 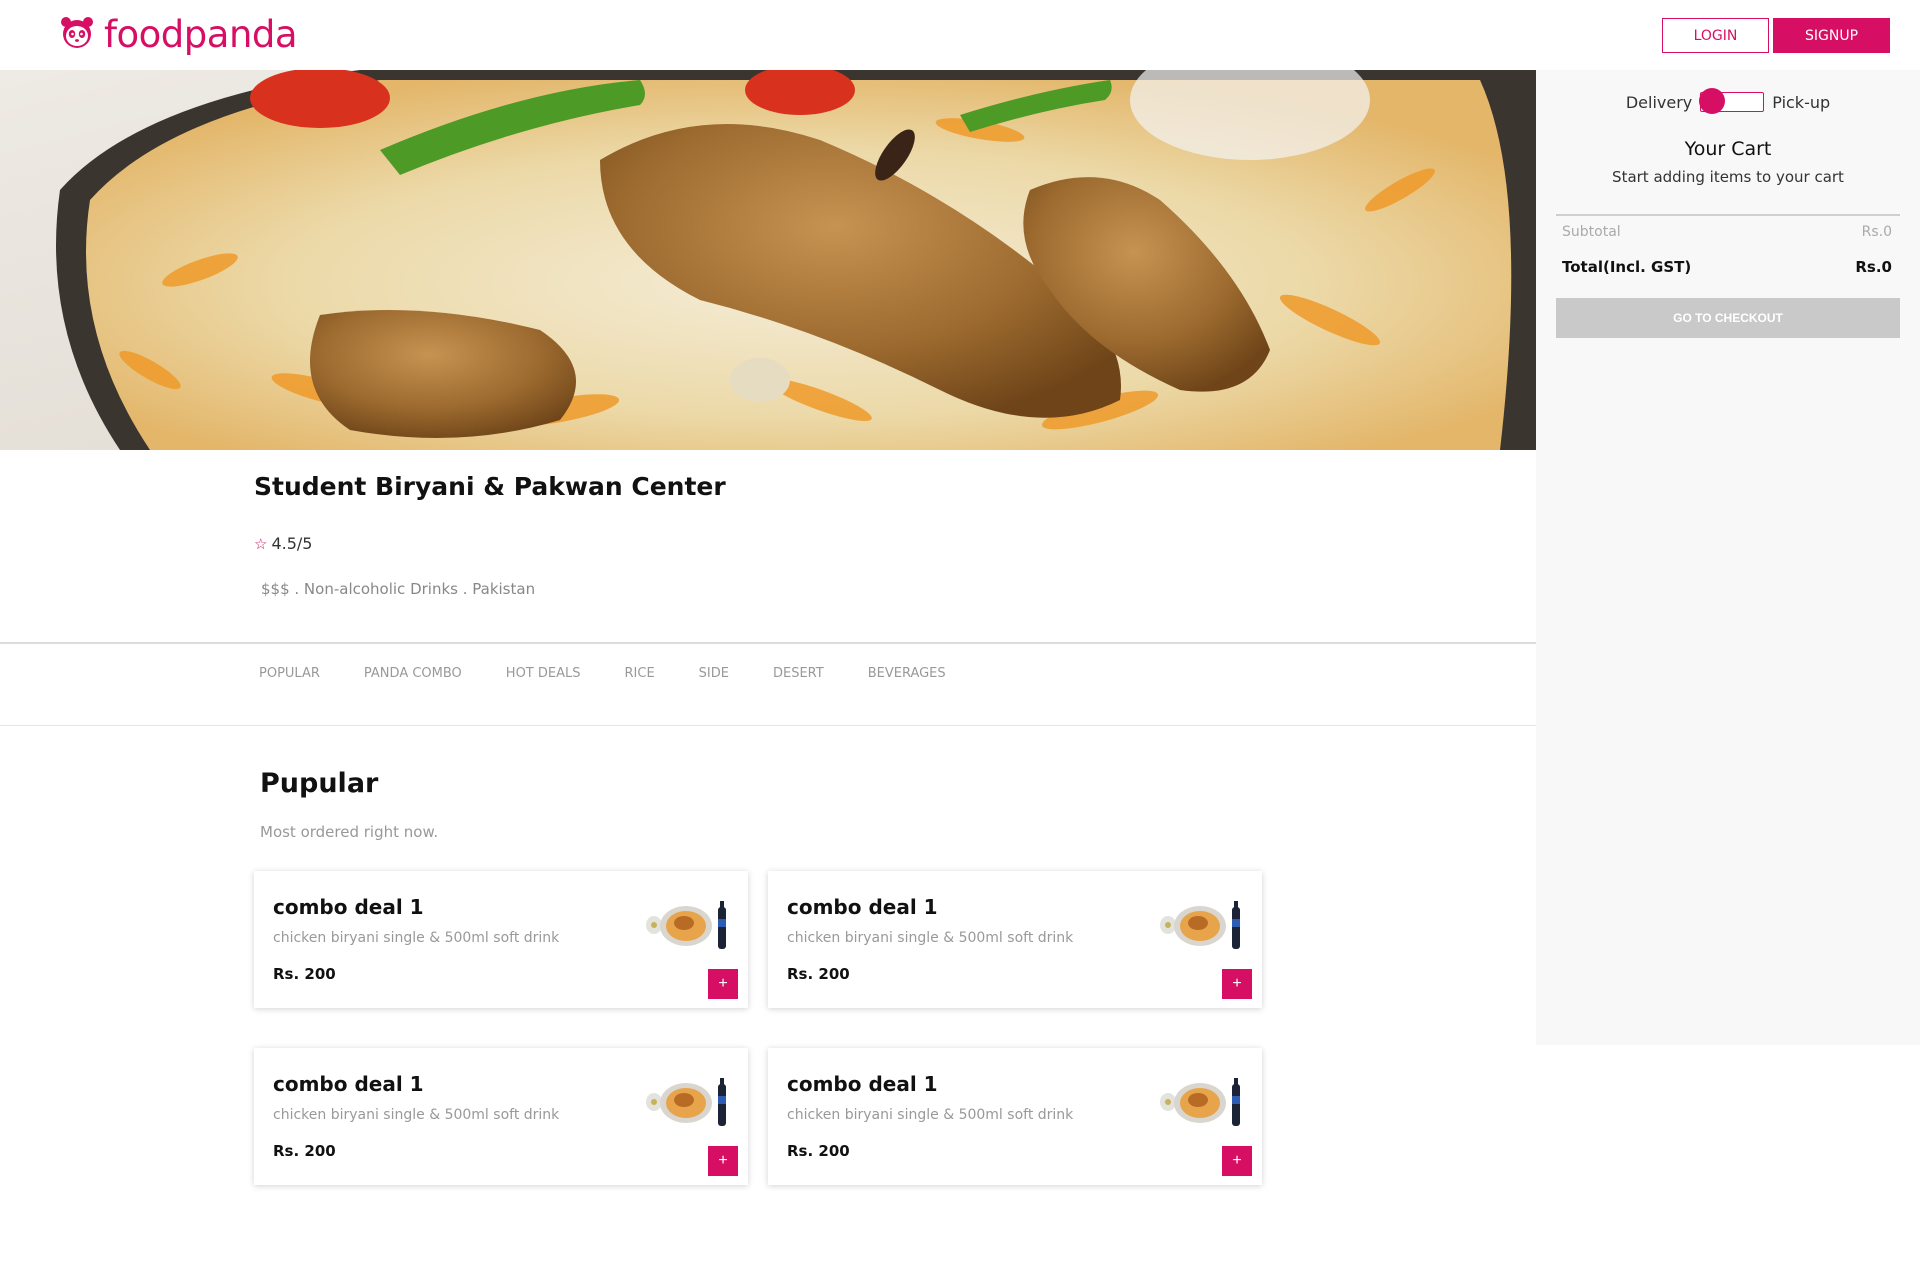 I want to click on restaurant-rating: ☆ 4.5/5, so click(x=283, y=543).